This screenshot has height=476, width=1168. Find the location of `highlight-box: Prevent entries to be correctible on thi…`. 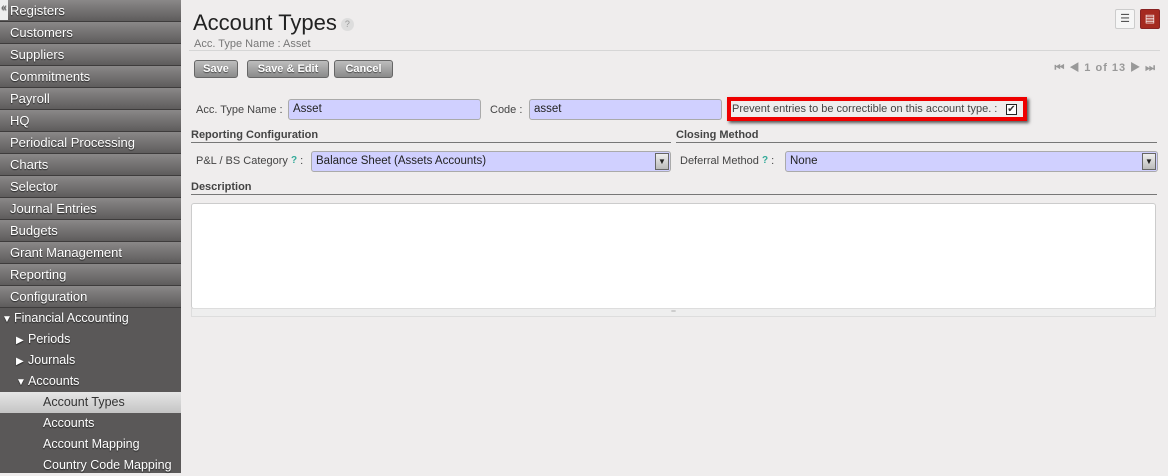

highlight-box: Prevent entries to be correctible on thi… is located at coordinates (877, 109).